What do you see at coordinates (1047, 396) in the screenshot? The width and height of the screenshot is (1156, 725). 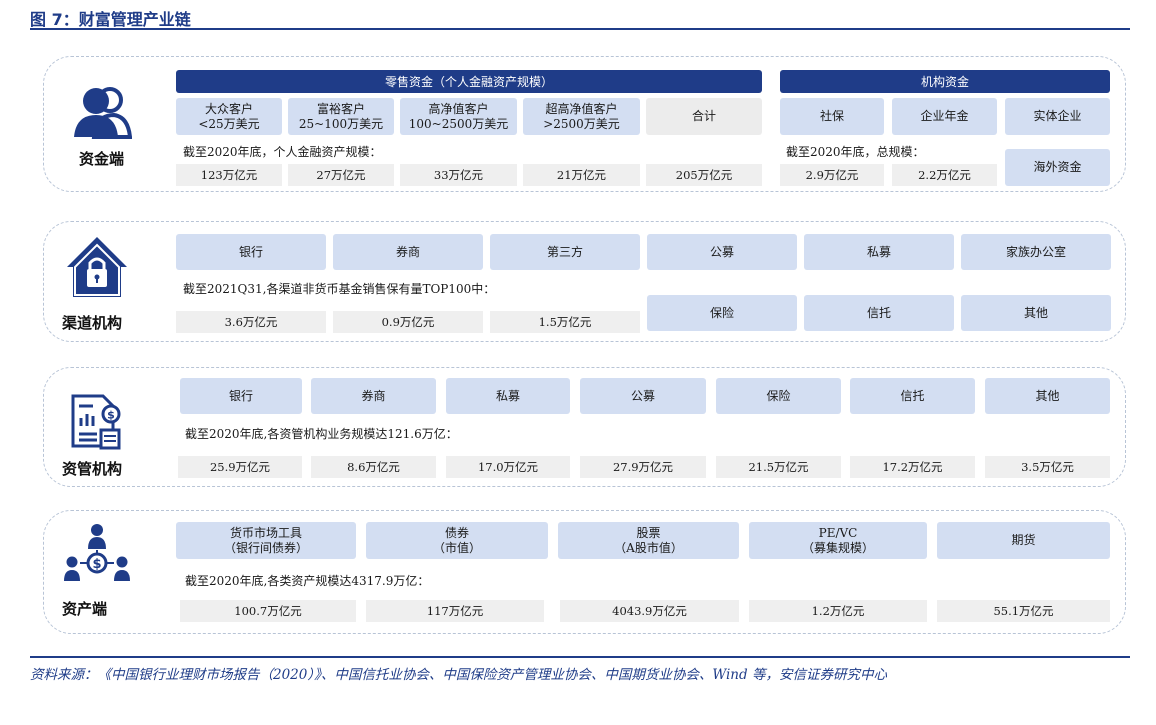 I see `am-box: 其他` at bounding box center [1047, 396].